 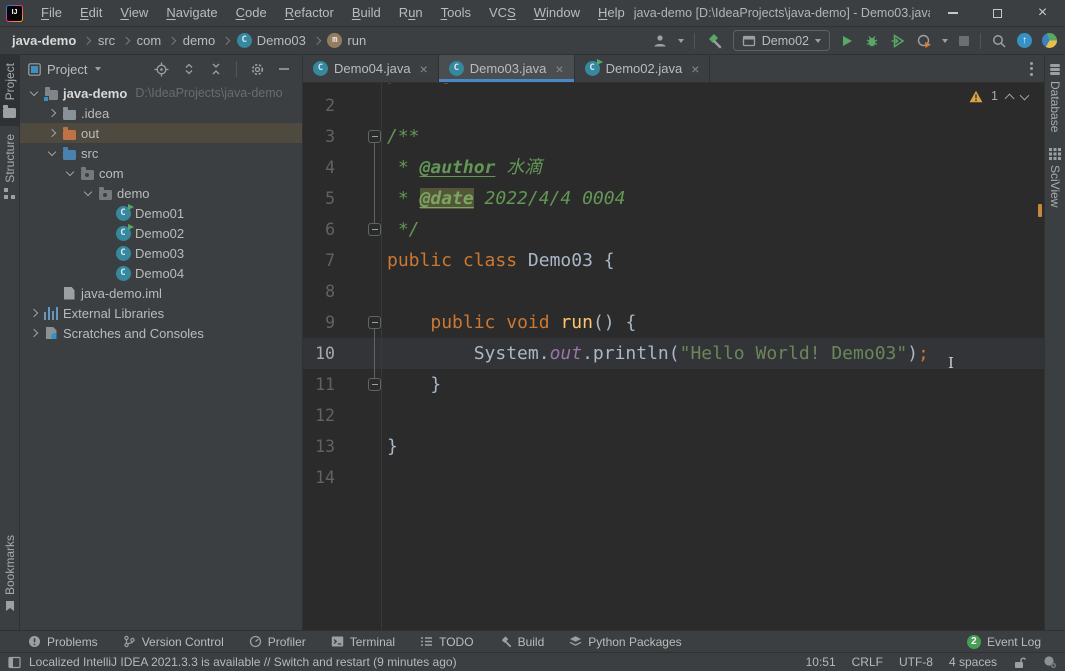 What do you see at coordinates (161, 253) in the screenshot?
I see `tree-item-demo03: C Demo03` at bounding box center [161, 253].